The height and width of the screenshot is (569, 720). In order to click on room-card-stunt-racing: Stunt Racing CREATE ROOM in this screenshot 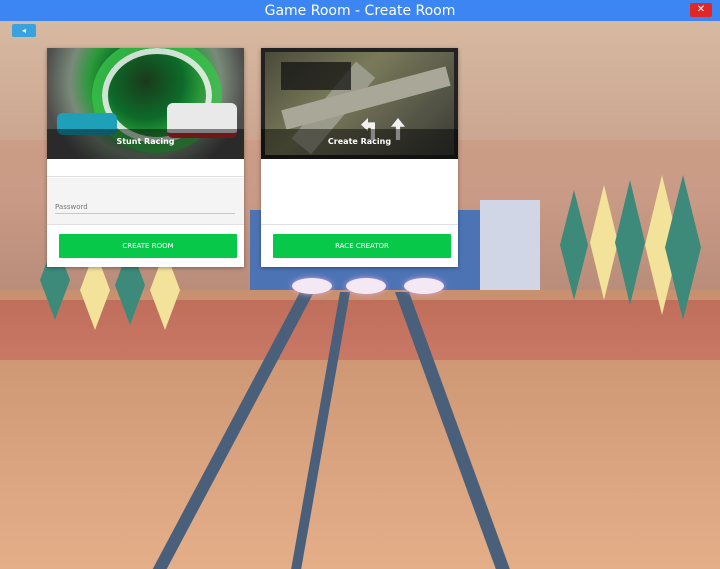, I will do `click(145, 157)`.